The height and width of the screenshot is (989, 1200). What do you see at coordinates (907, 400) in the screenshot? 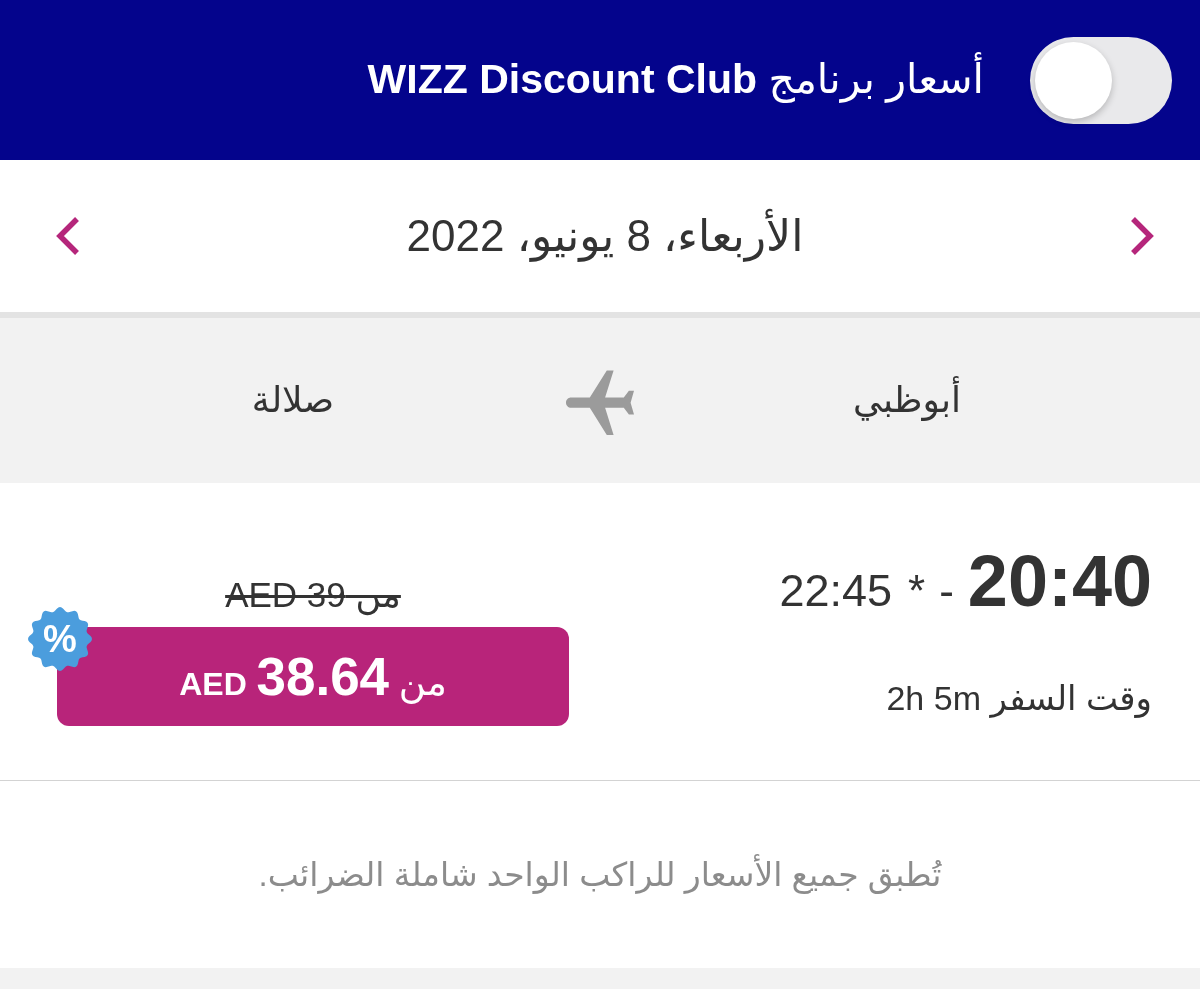
I see `origin-city: أبوظبي` at bounding box center [907, 400].